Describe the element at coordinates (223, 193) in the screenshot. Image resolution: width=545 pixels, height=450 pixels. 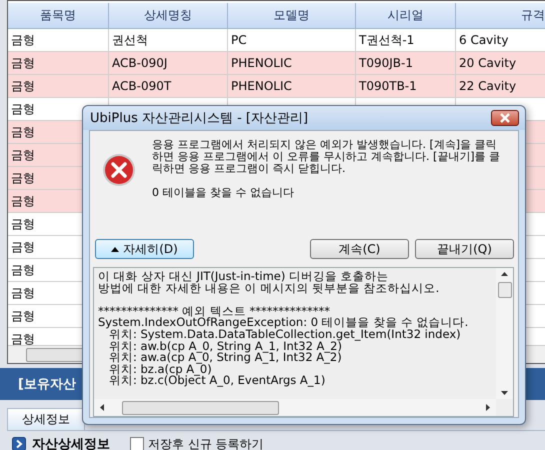
I see `error-text: 0 테이블을 찾을 수 없습니다` at that location.